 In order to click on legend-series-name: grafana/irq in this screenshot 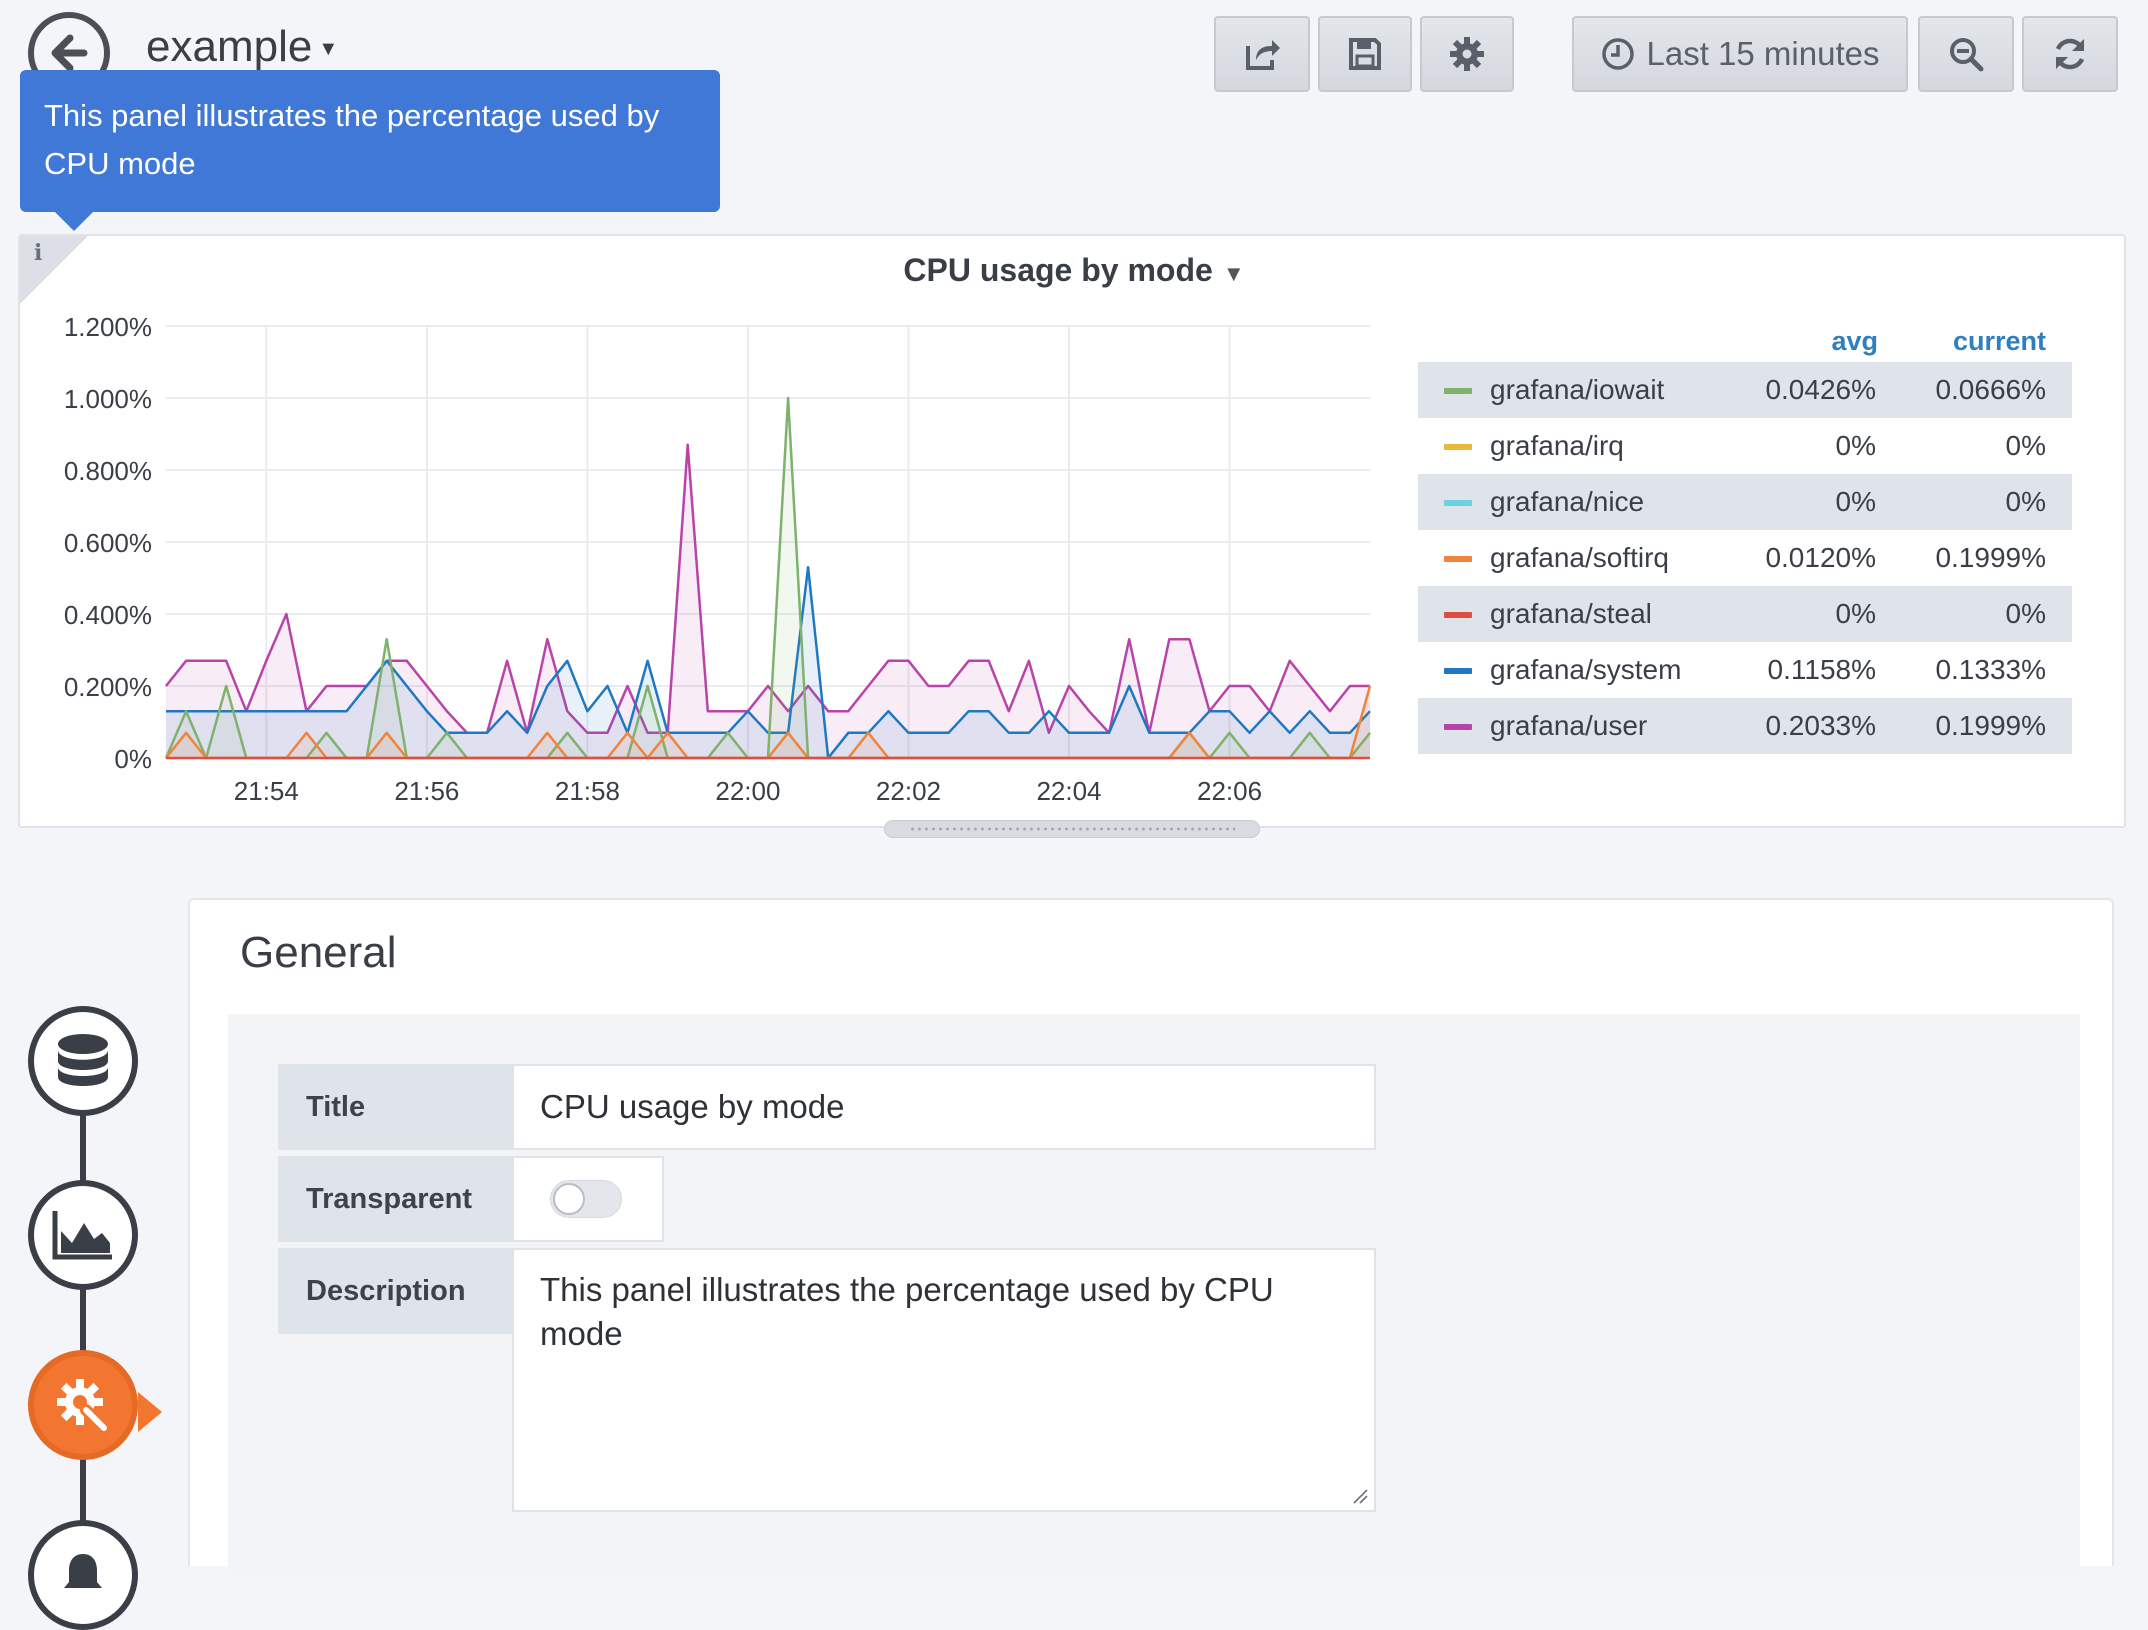, I will do `click(1557, 446)`.